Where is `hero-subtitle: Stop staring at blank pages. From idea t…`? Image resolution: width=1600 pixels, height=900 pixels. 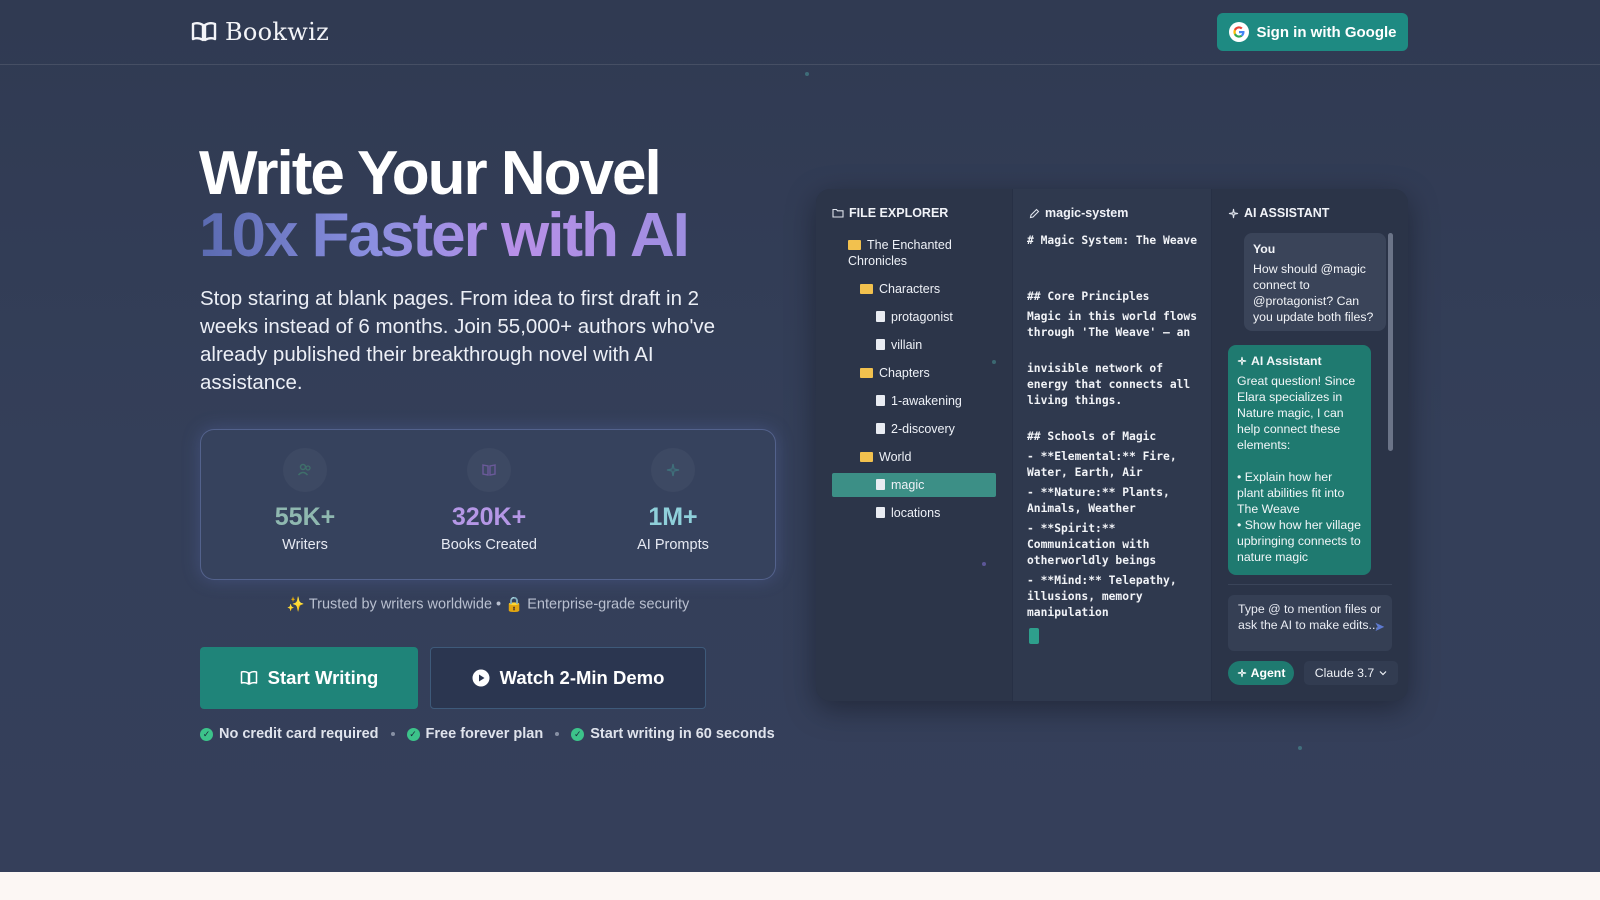 hero-subtitle: Stop staring at blank pages. From idea t… is located at coordinates (458, 340).